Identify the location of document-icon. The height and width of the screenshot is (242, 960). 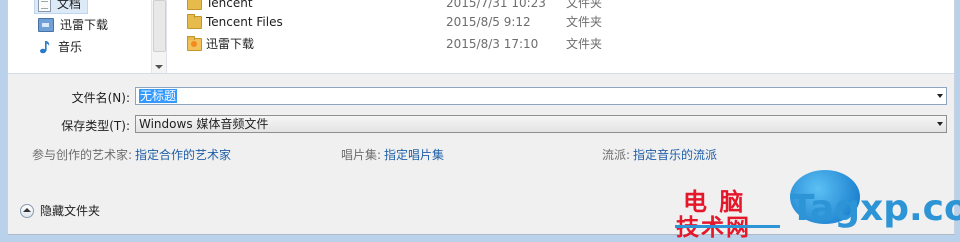
(44, 6).